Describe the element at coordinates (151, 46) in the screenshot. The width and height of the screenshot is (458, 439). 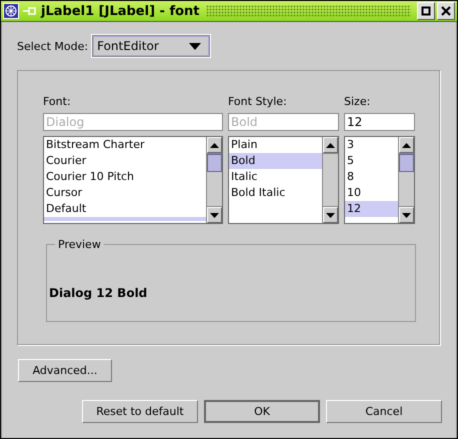
I see `mode-dropdown: FontEditor` at that location.